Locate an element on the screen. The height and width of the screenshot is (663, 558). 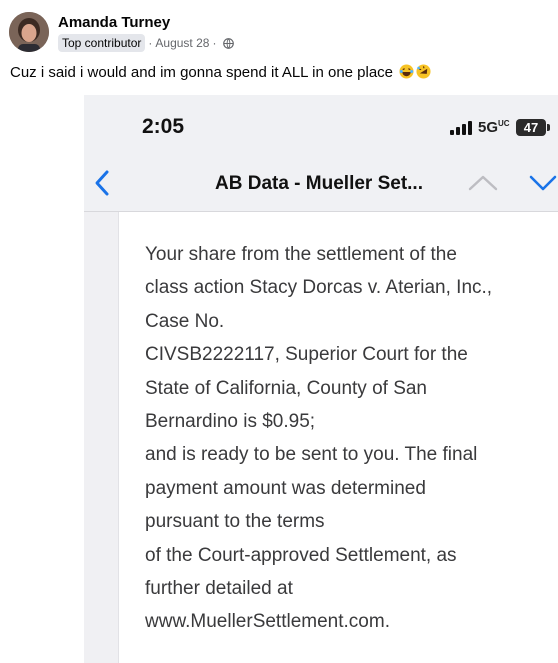
message-line: CIVSB2222117, Superior Court for the is located at coordinates (306, 355).